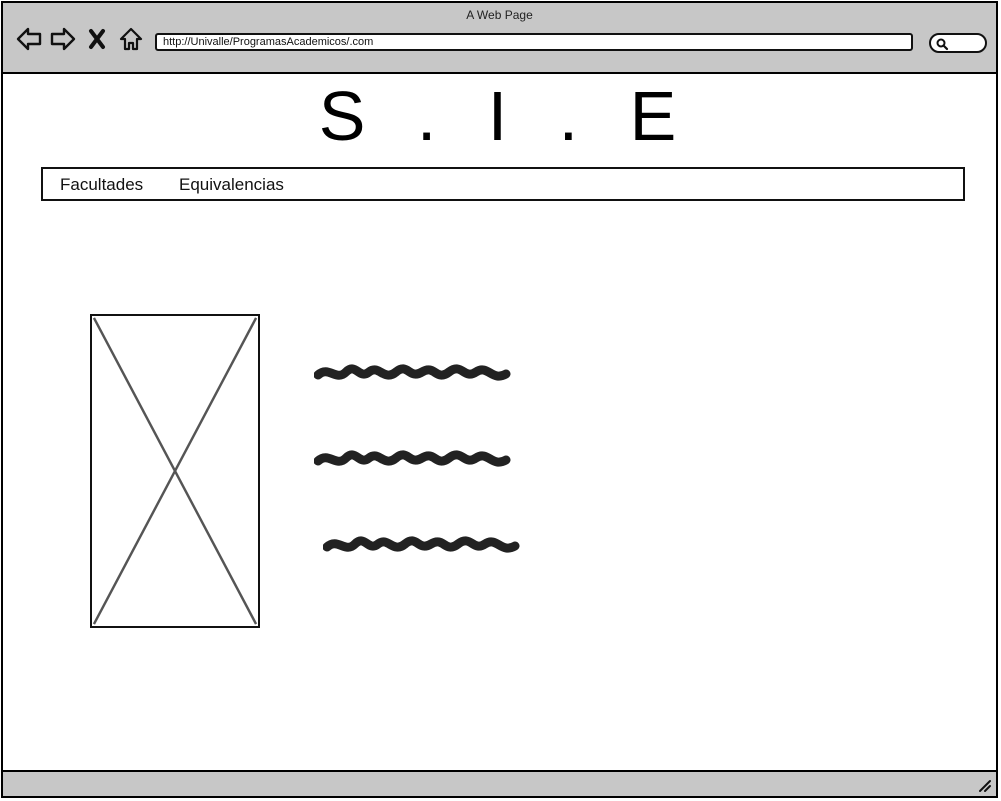  What do you see at coordinates (101, 185) in the screenshot?
I see `menu-item-facultades: Facultades` at bounding box center [101, 185].